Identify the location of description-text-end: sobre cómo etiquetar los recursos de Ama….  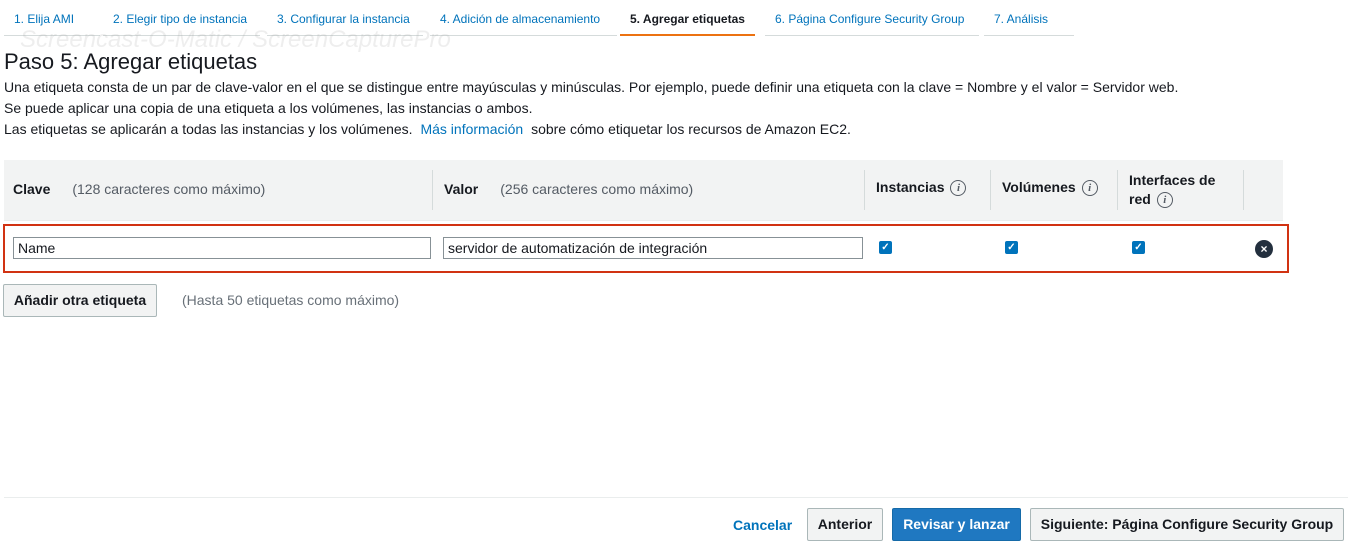
(691, 129).